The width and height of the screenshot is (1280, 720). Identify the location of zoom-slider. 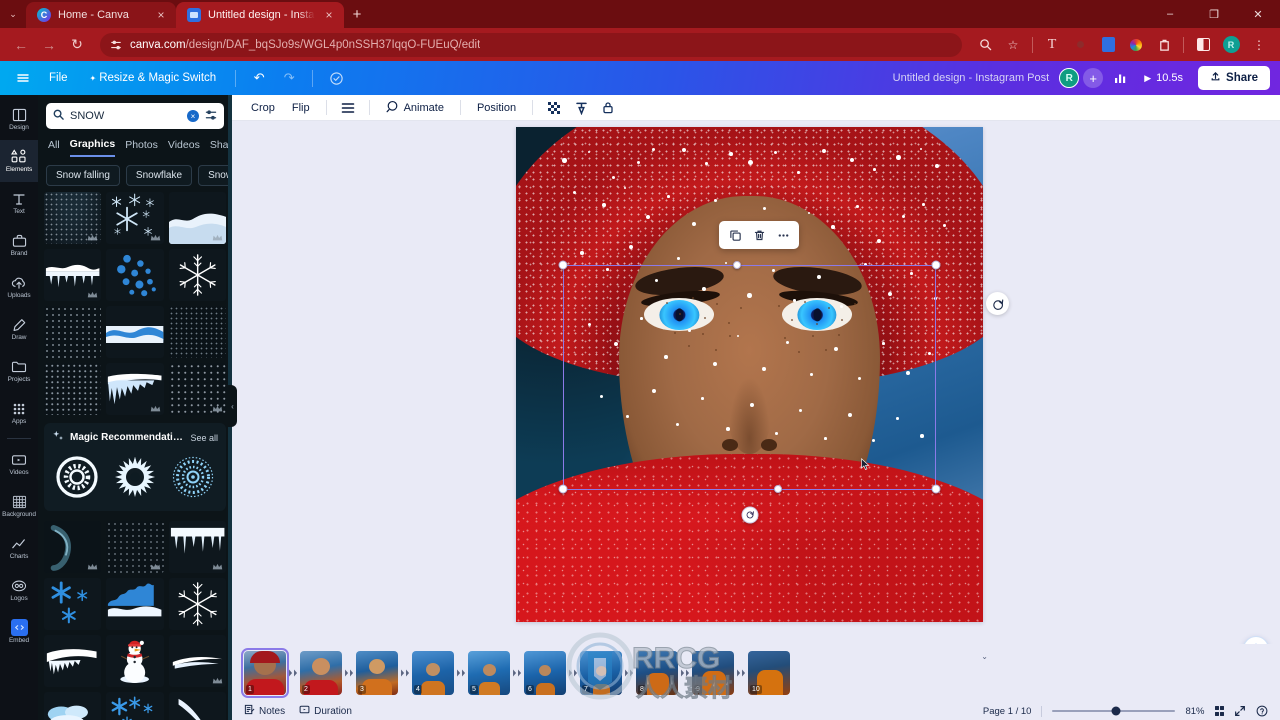
(1114, 711).